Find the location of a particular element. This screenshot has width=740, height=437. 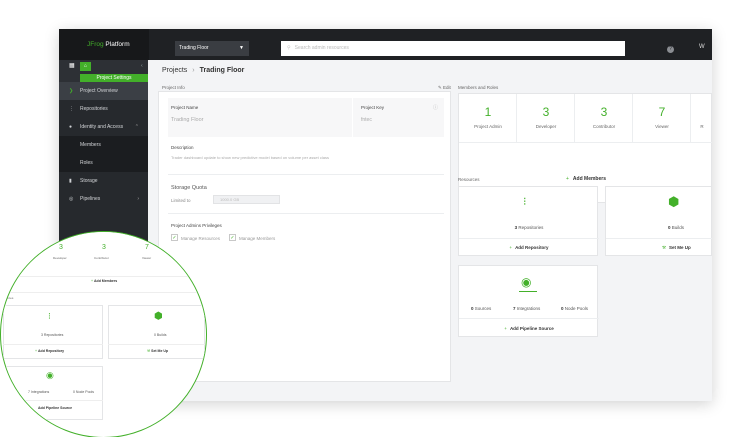

zoom-builds-icon: ⬢ is located at coordinates (158, 316).